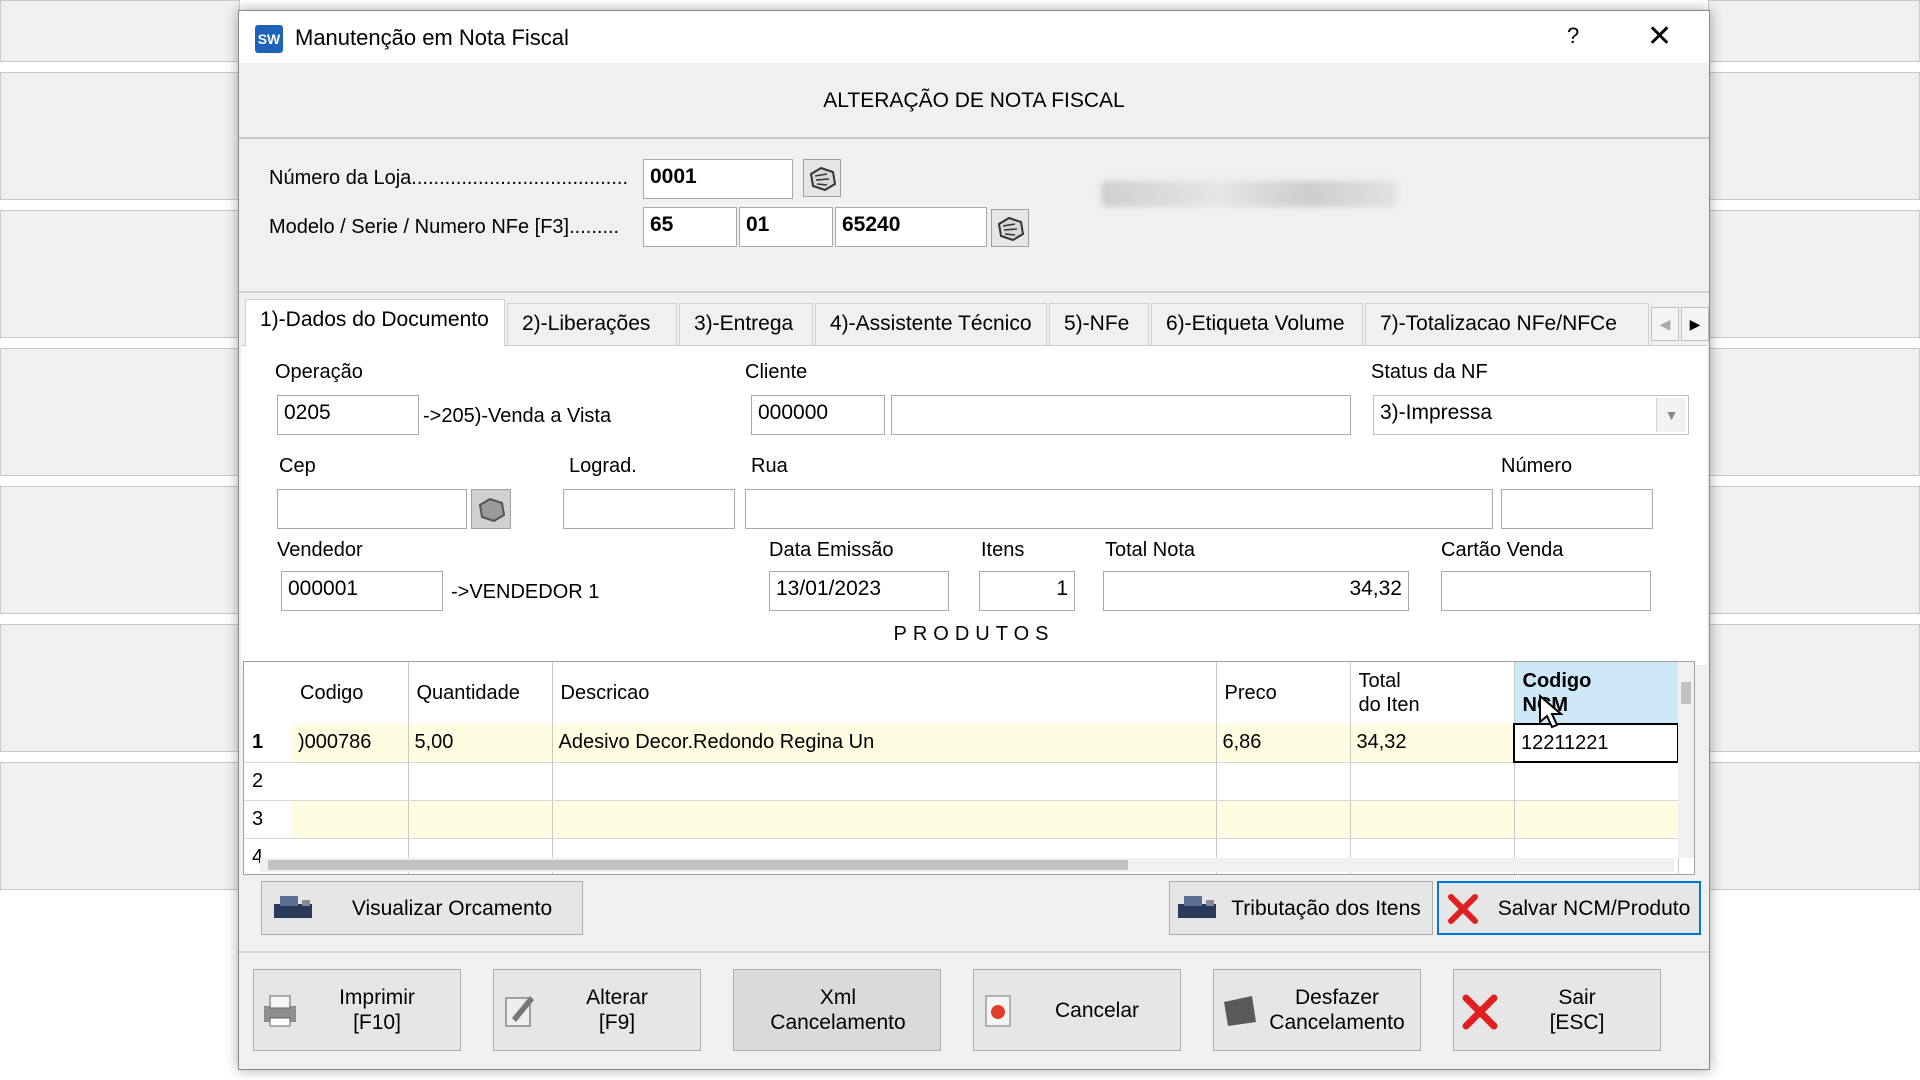  What do you see at coordinates (786, 227) in the screenshot?
I see `nfe-serie-field: 01` at bounding box center [786, 227].